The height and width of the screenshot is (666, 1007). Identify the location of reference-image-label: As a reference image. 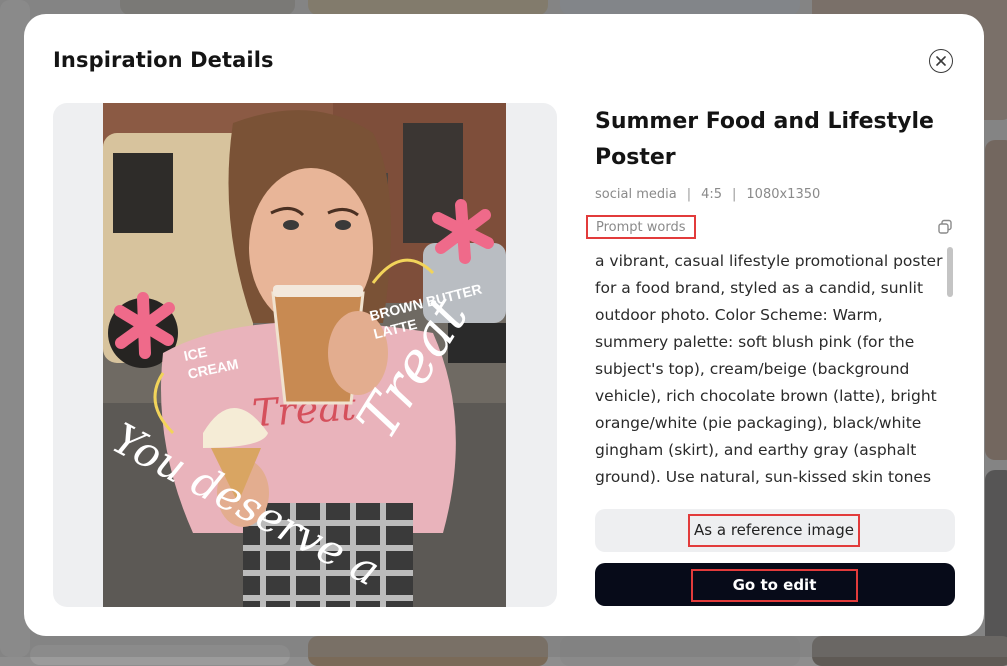
(774, 530).